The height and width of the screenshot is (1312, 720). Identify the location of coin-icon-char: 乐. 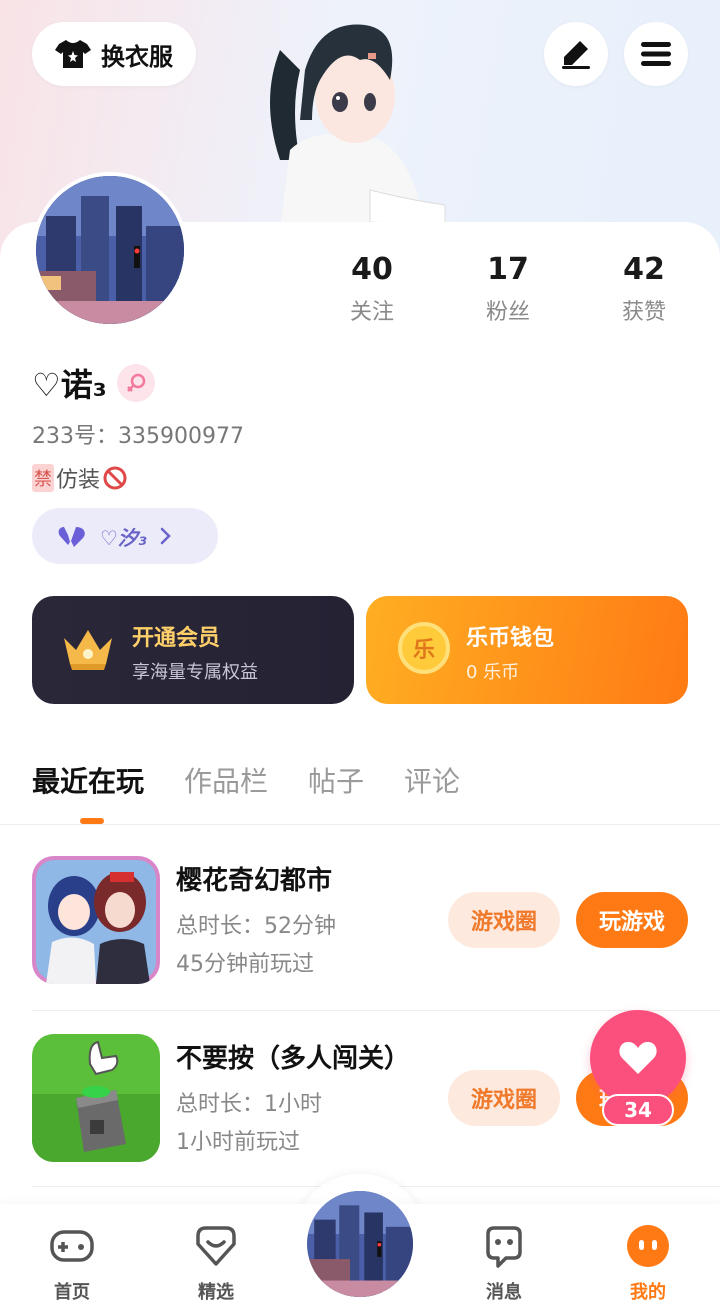
(423, 650).